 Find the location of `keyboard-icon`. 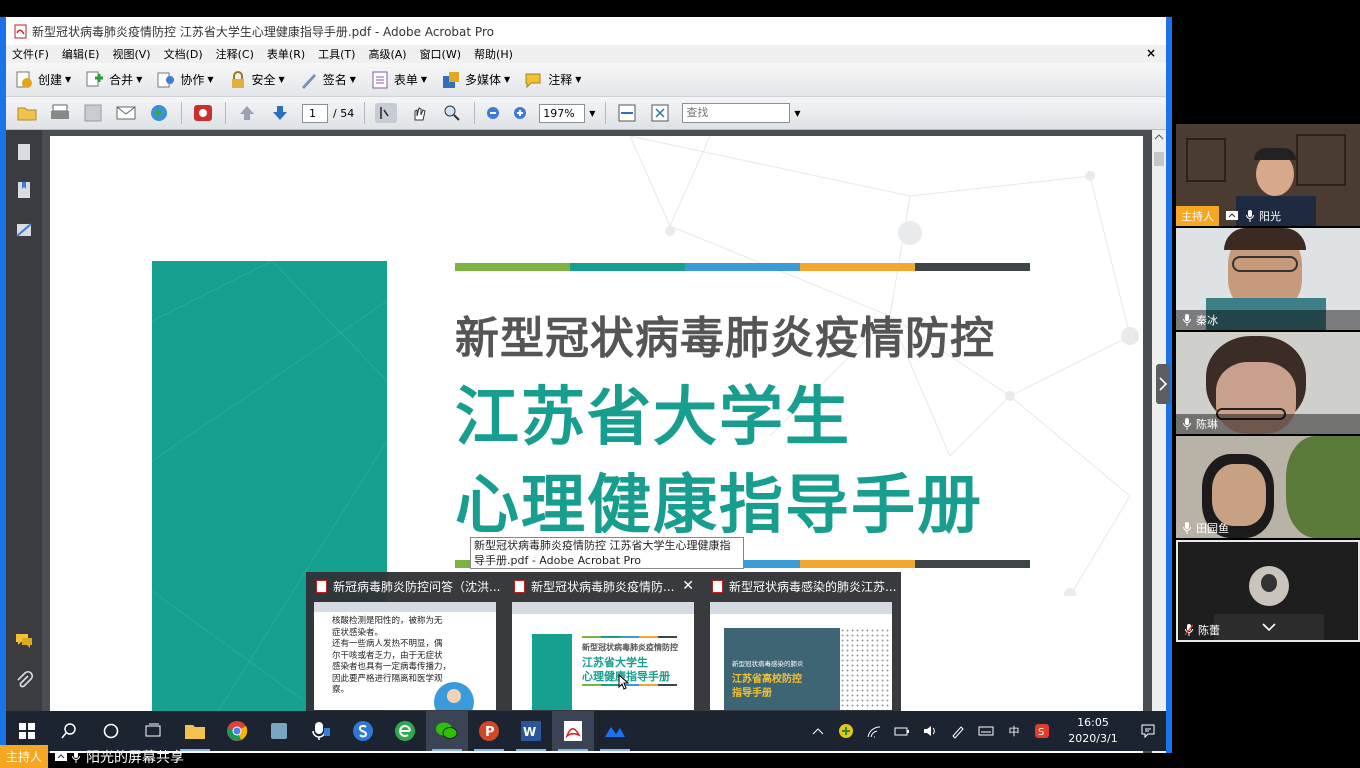

keyboard-icon is located at coordinates (986, 731).